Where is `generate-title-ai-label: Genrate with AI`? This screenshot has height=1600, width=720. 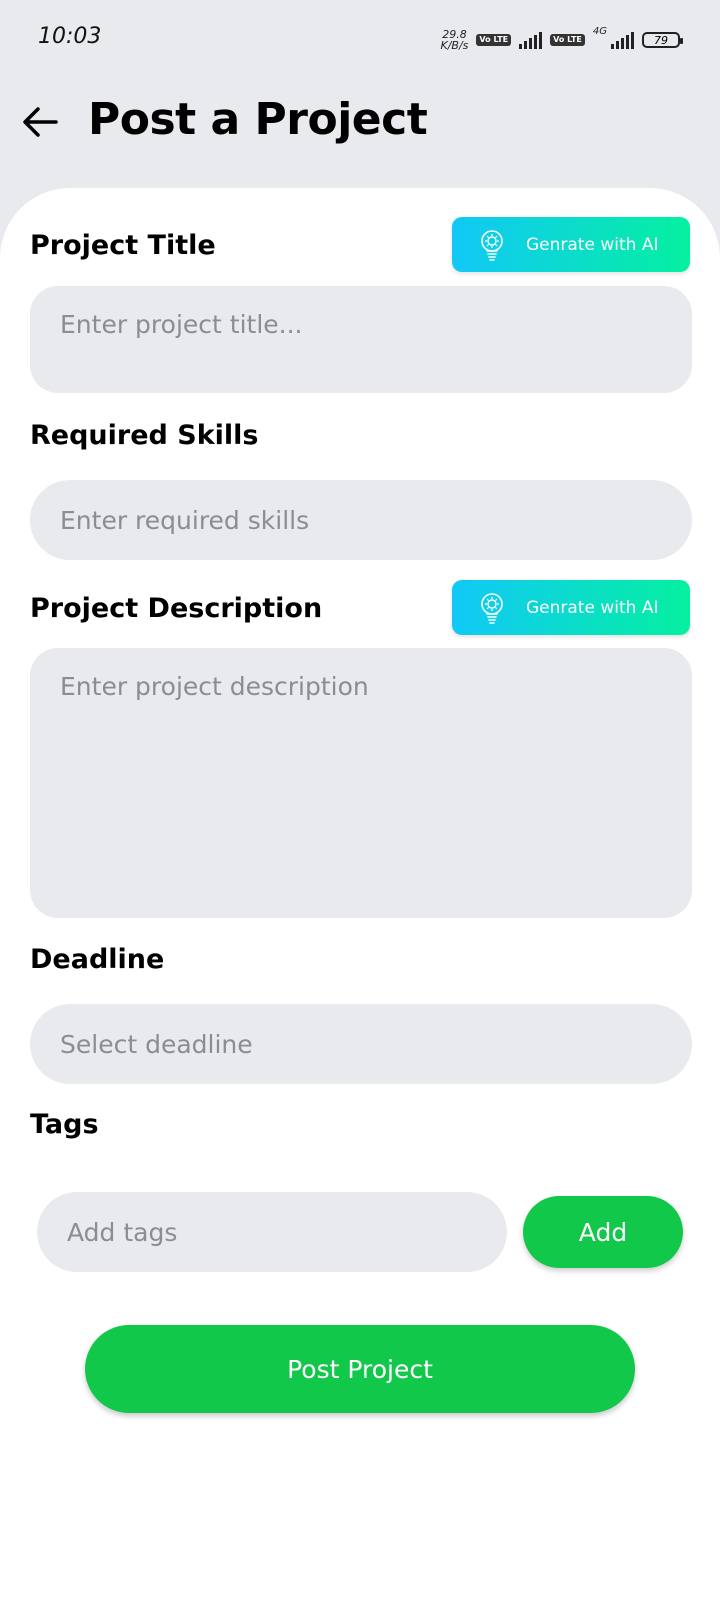
generate-title-ai-label: Genrate with AI is located at coordinates (592, 244).